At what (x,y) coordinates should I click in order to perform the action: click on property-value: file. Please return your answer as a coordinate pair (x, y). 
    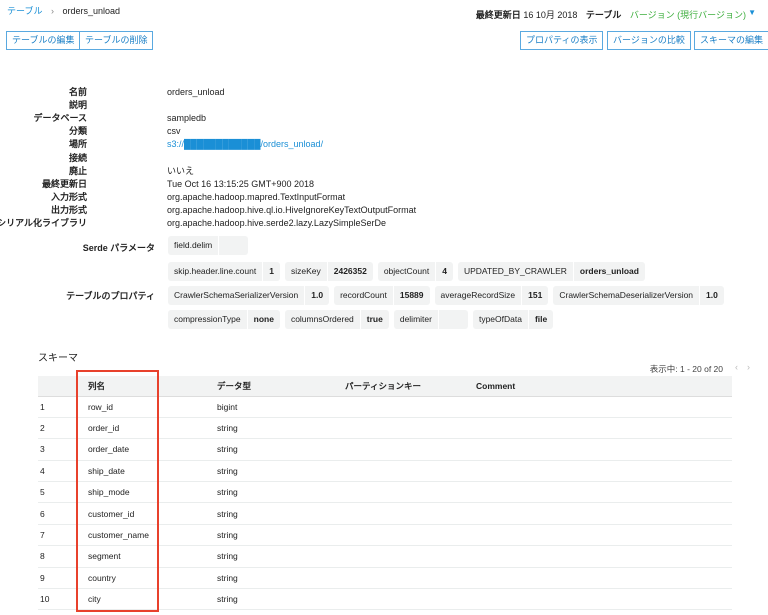
    Looking at the image, I should click on (540, 319).